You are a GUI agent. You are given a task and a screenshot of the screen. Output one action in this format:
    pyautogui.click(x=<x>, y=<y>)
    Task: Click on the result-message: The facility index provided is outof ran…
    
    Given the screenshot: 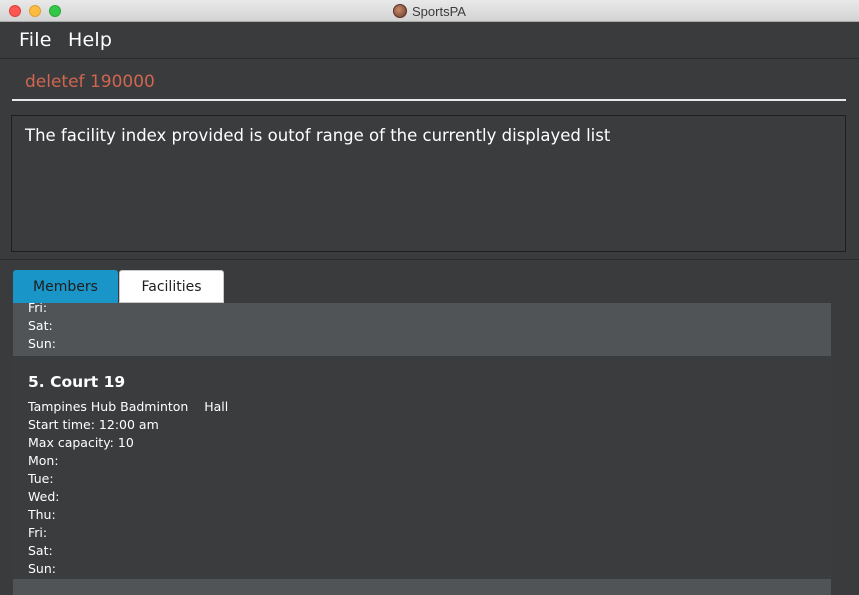 What is the action you would take?
    pyautogui.click(x=318, y=135)
    